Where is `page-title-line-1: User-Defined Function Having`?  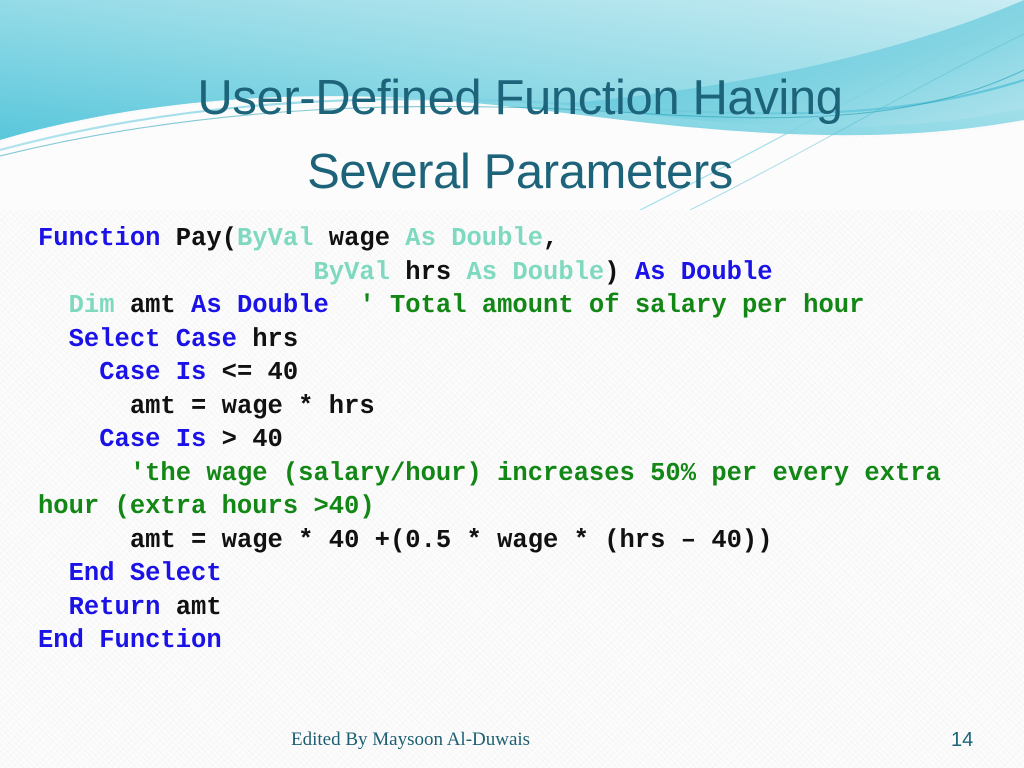 page-title-line-1: User-Defined Function Having is located at coordinates (520, 98).